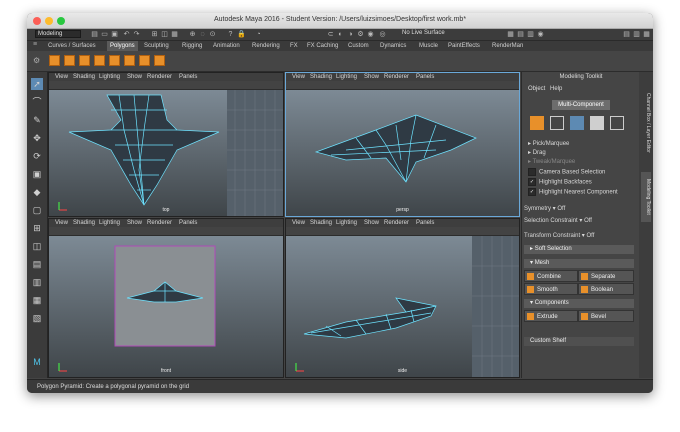  What do you see at coordinates (37, 102) in the screenshot?
I see `lasso-tool-icon: ⌒` at bounding box center [37, 102].